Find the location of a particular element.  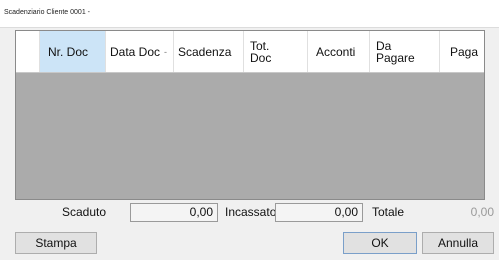

scaduto-label: Scaduto is located at coordinates (84, 212).